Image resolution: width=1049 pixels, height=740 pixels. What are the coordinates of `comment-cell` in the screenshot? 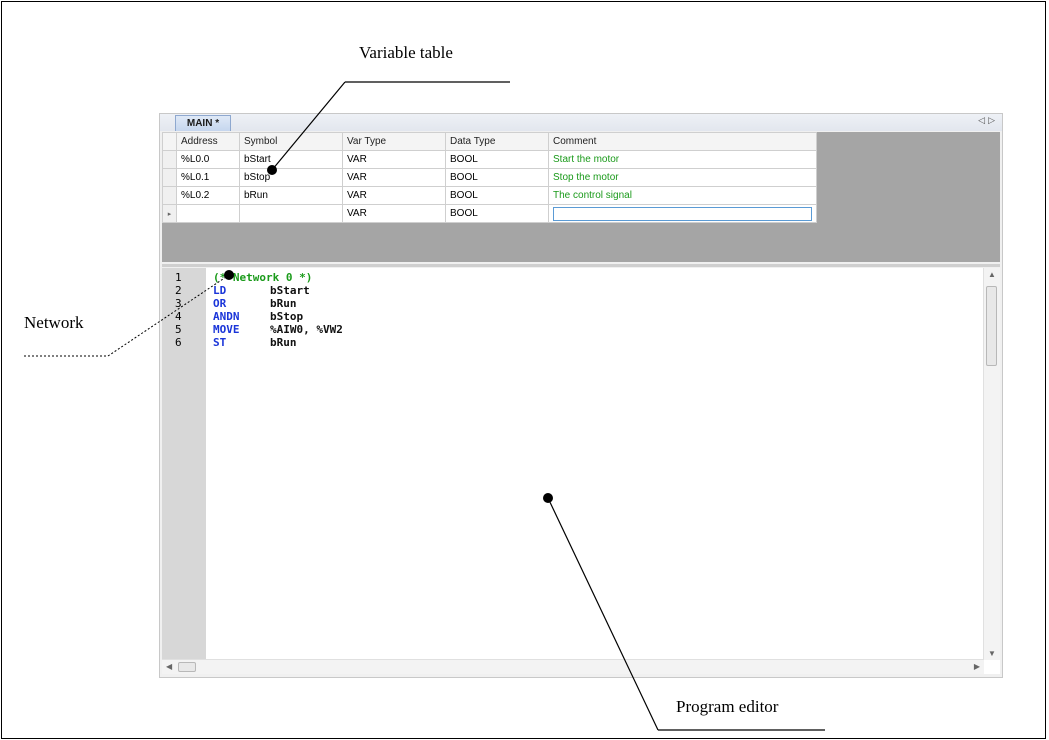 It's located at (682, 213).